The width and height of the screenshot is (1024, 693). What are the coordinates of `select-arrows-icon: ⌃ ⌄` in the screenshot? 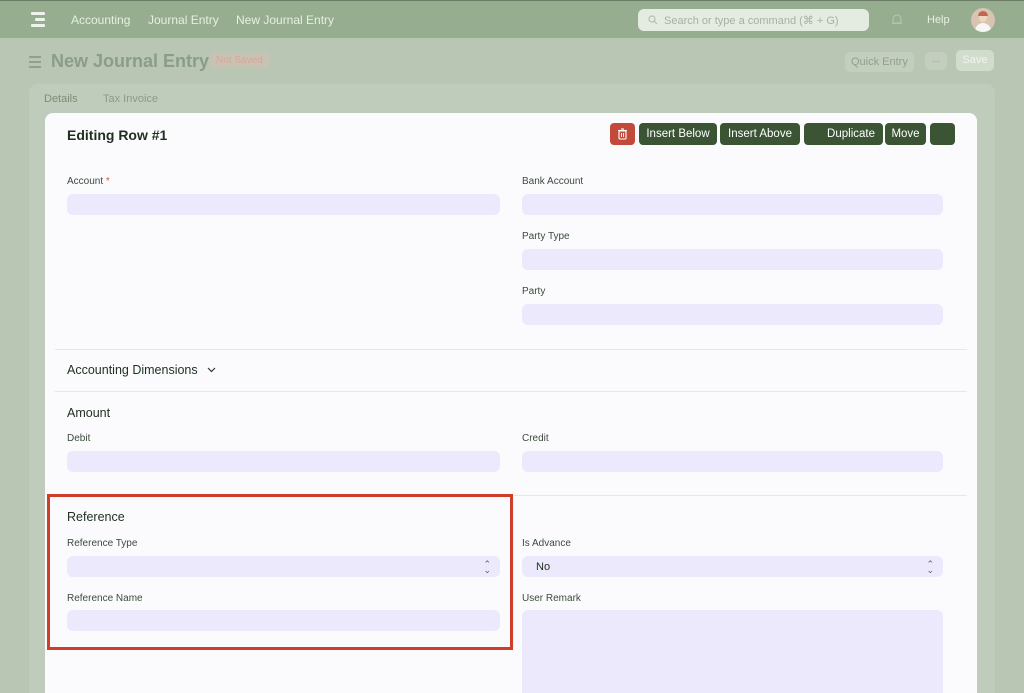 It's located at (930, 566).